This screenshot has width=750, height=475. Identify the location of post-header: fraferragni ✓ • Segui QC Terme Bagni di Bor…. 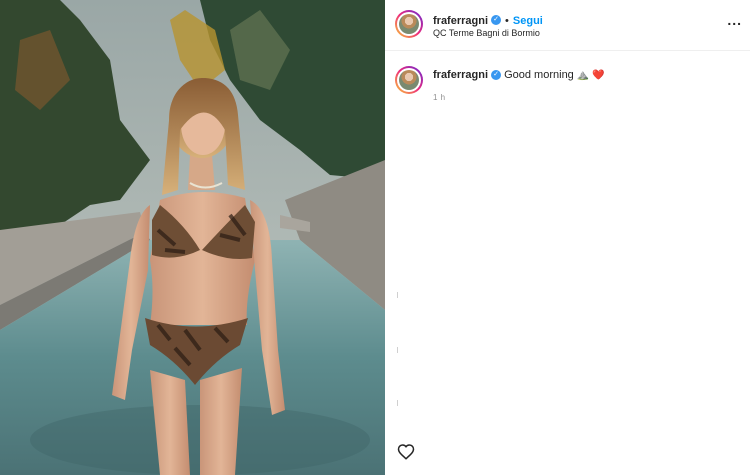
(567, 25).